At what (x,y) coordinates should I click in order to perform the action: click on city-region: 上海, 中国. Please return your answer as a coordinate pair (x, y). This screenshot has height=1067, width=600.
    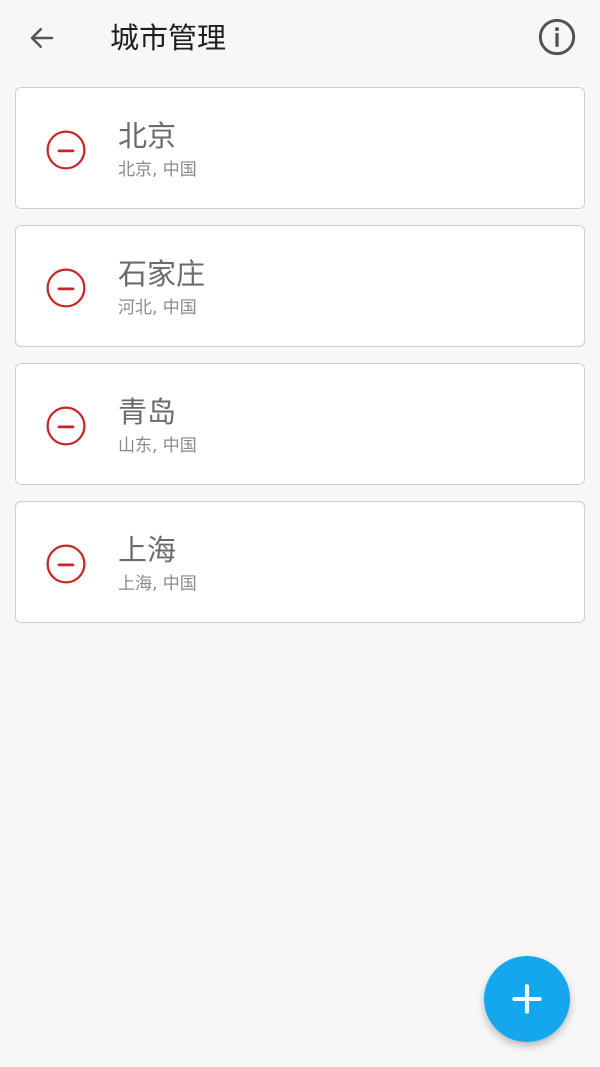
    Looking at the image, I should click on (157, 584).